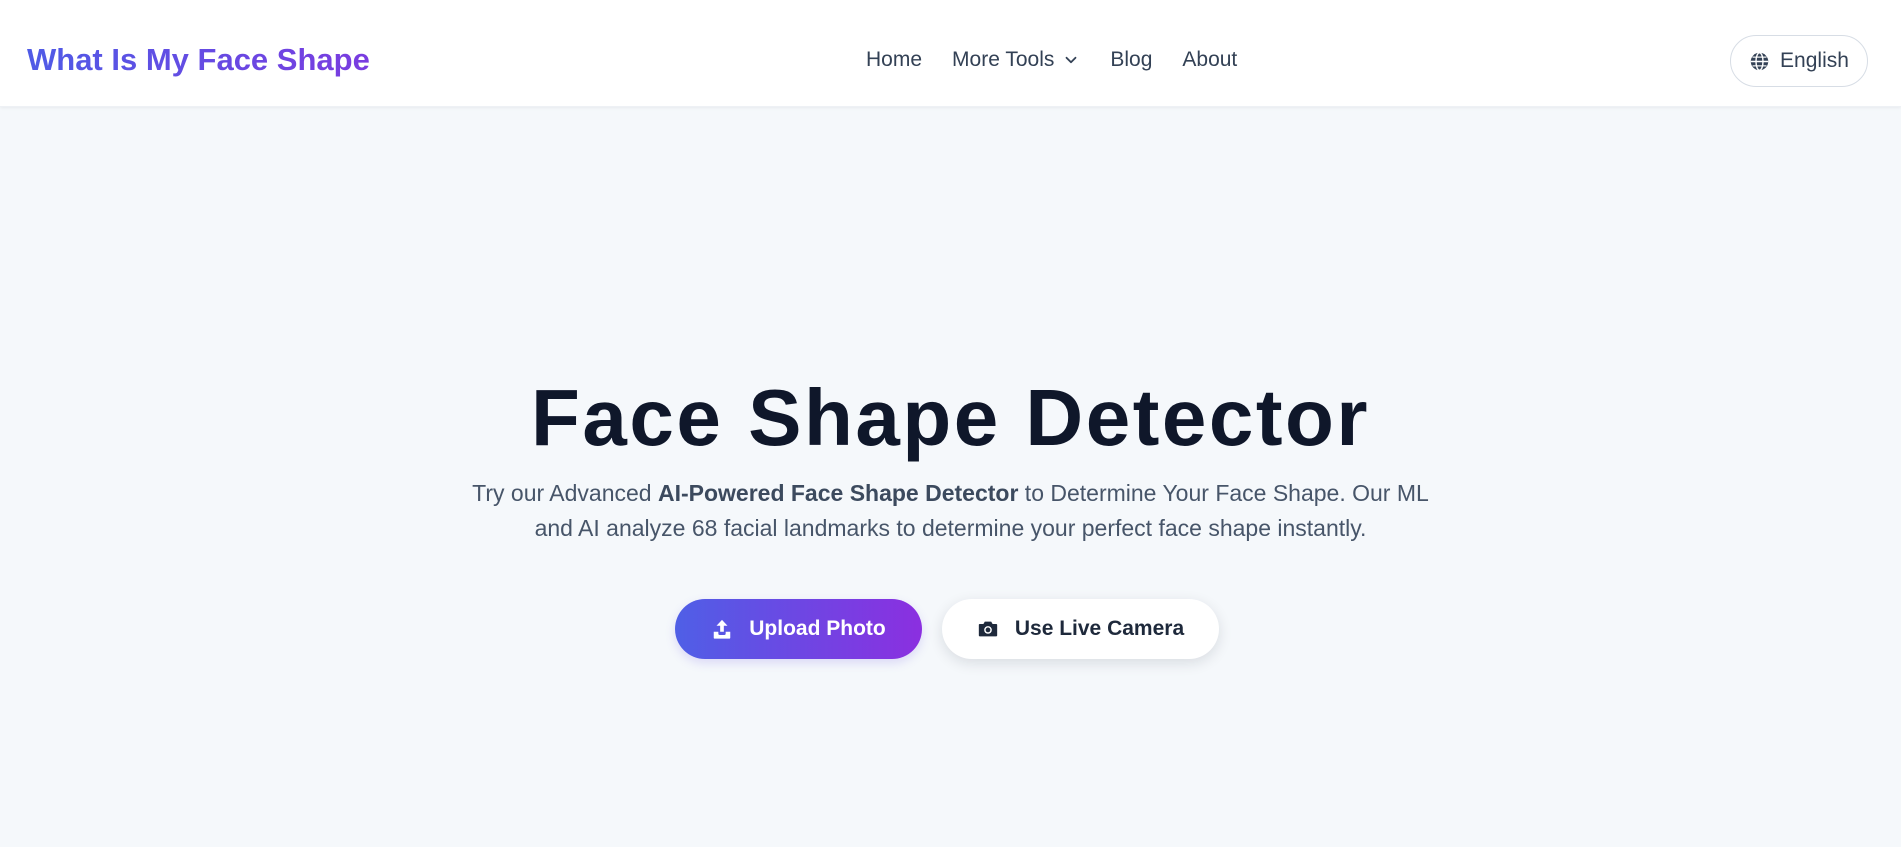  I want to click on nav-item-label: Home, so click(894, 59).